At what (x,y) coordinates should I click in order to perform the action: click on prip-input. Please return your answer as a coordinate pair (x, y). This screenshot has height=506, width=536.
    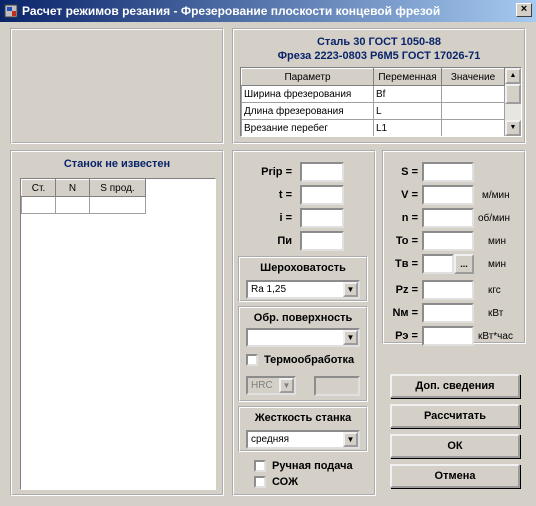
    Looking at the image, I should click on (322, 172).